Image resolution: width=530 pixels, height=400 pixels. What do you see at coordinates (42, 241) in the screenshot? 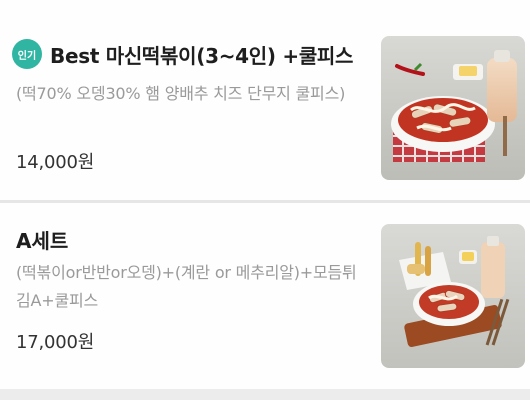
I see `menu-item-title: A세트` at bounding box center [42, 241].